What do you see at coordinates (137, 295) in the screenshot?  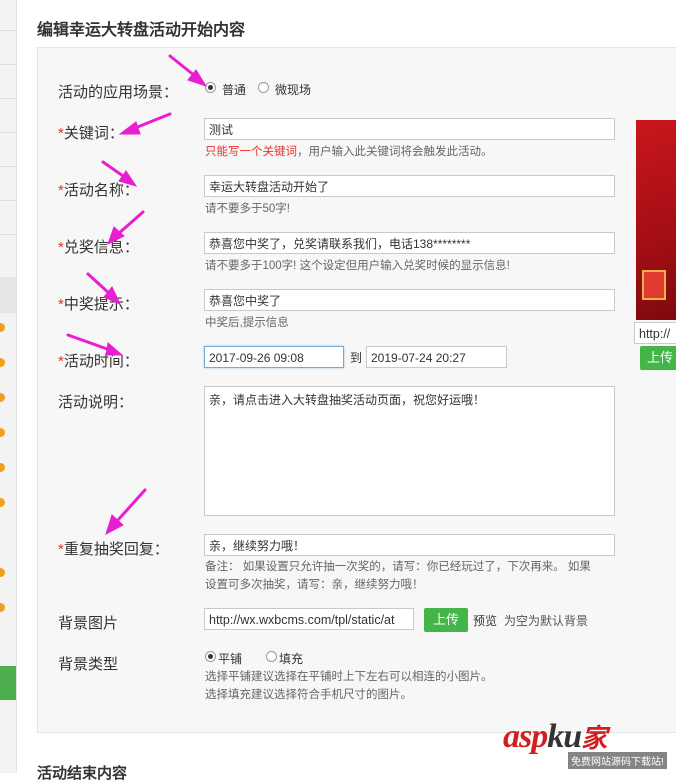 I see `annotation-arrows` at bounding box center [137, 295].